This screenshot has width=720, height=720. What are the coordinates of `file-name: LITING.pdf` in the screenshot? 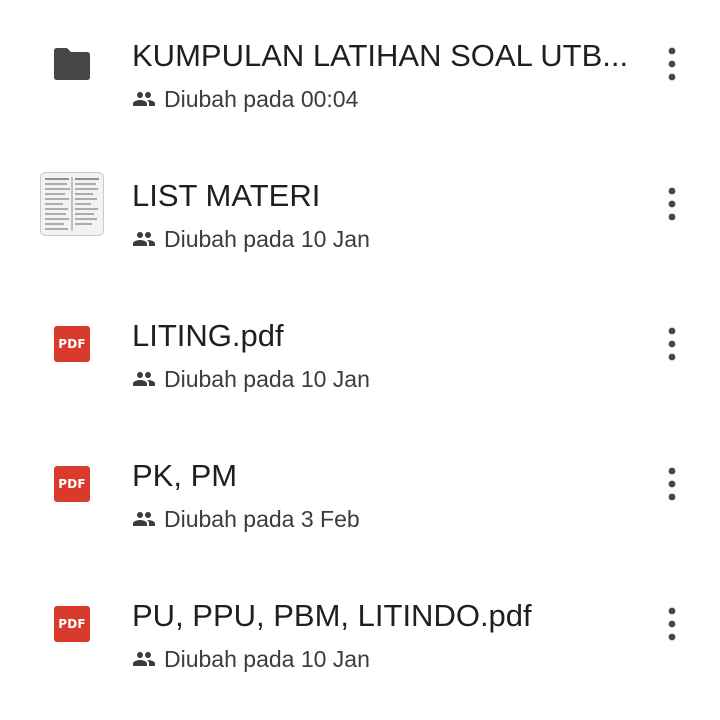 It's located at (208, 335).